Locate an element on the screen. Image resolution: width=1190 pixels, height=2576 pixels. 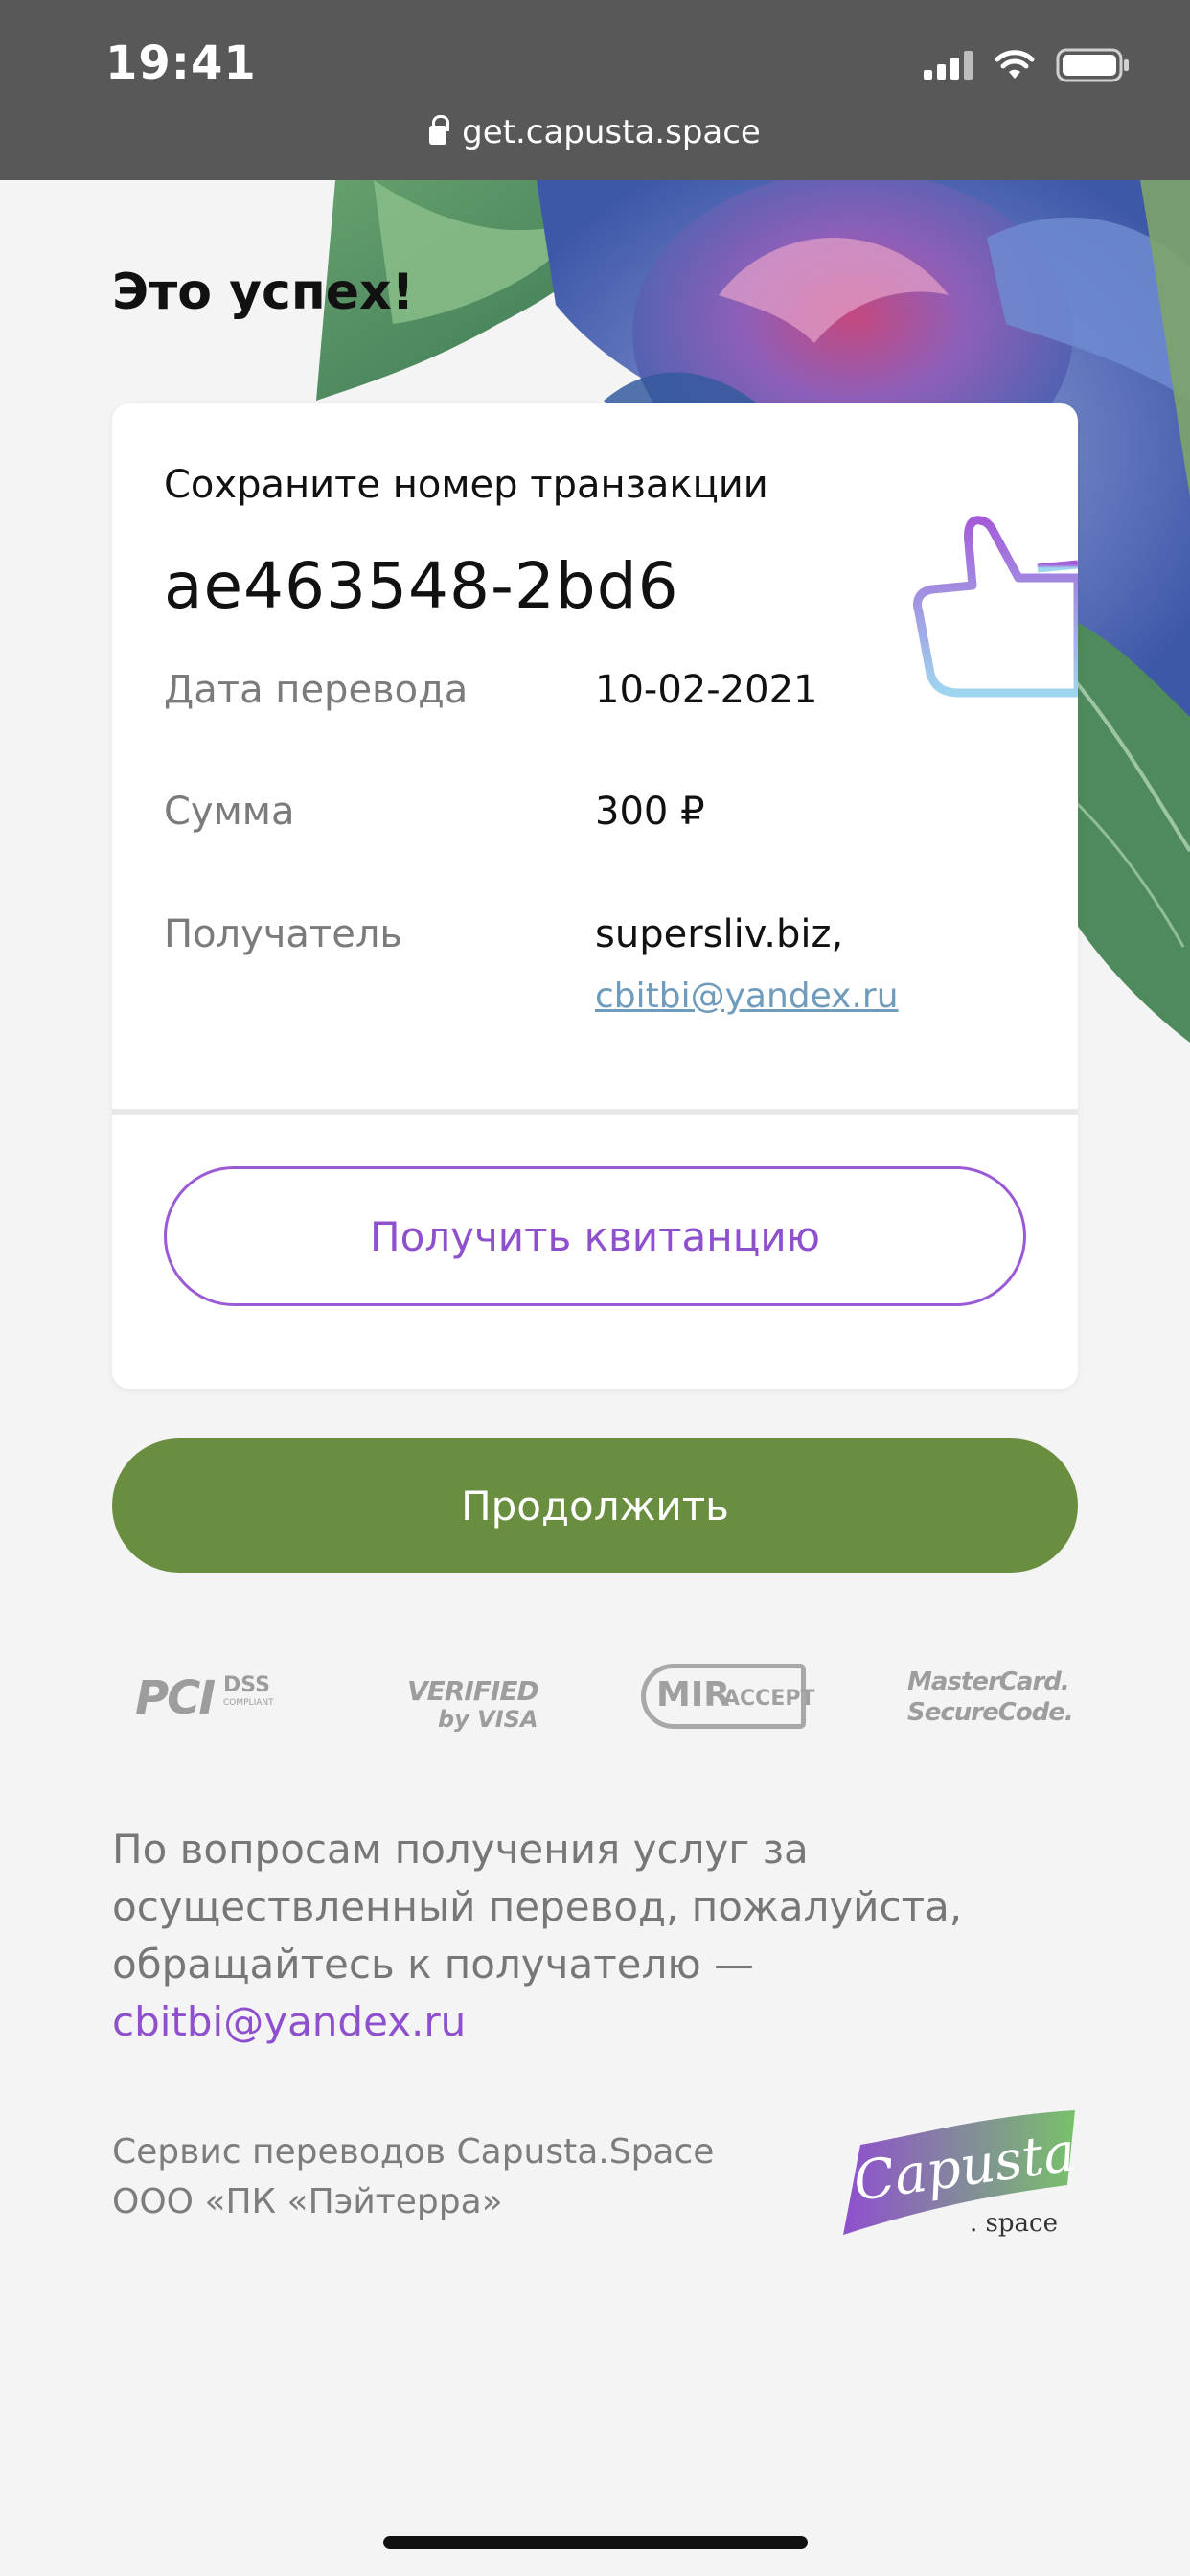
transfer-date-value: 10-02-2021 is located at coordinates (707, 690).